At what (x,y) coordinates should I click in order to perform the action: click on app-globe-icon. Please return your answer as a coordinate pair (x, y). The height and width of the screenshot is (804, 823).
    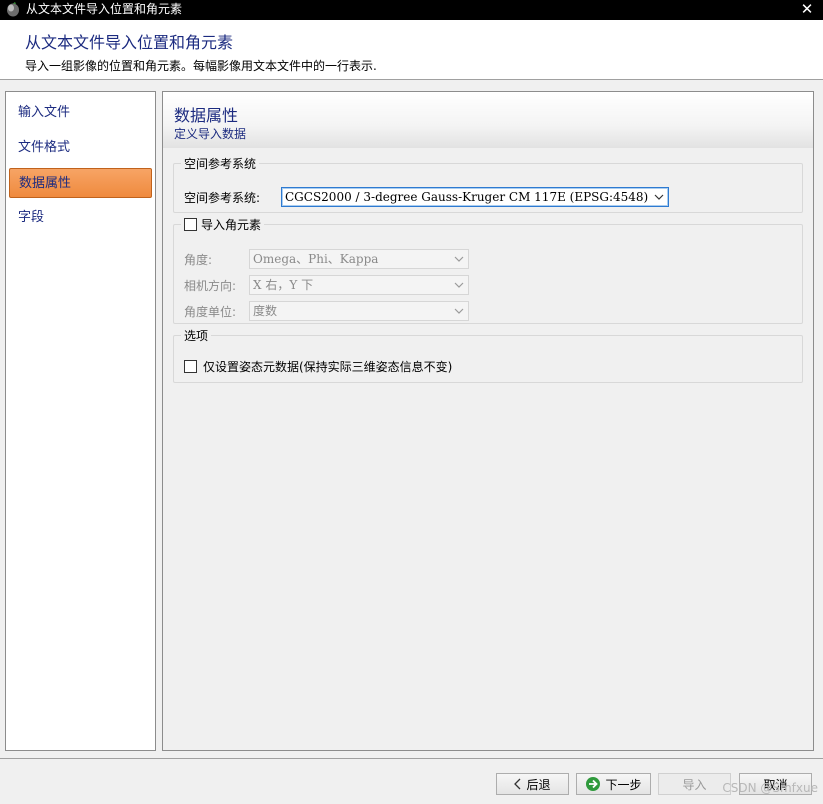
    Looking at the image, I should click on (13, 9).